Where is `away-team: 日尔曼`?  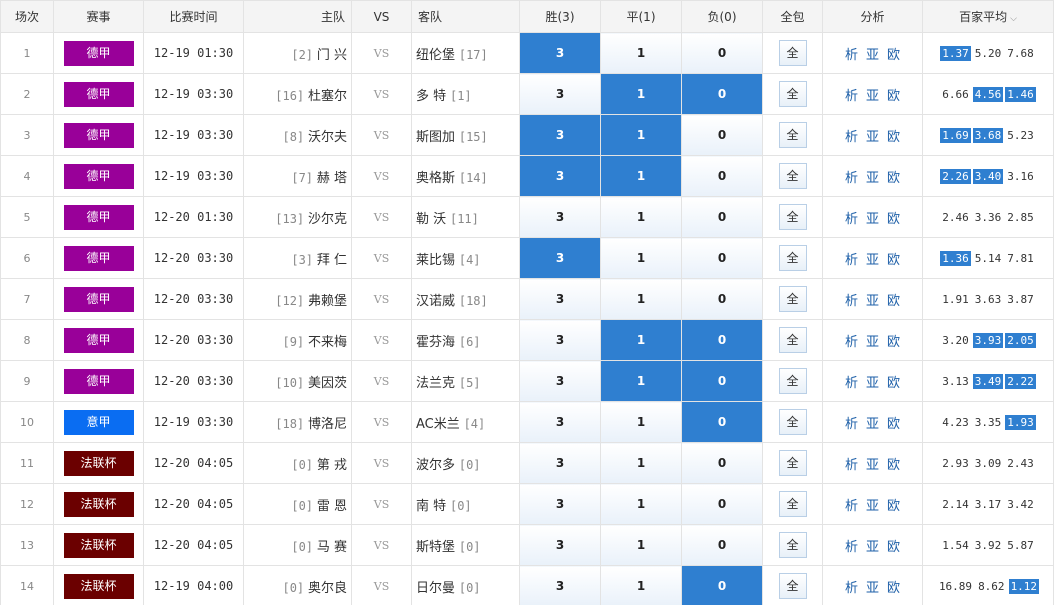 away-team: 日尔曼 is located at coordinates (435, 588).